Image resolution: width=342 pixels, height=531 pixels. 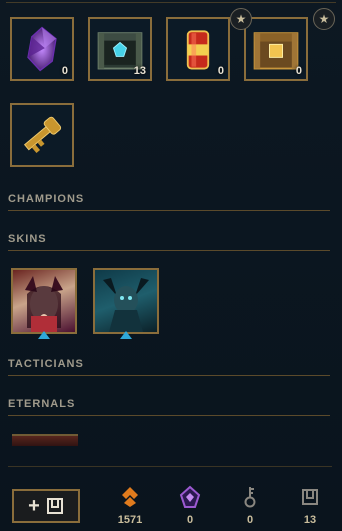 What do you see at coordinates (170, 466) in the screenshot?
I see `footer-divider` at bounding box center [170, 466].